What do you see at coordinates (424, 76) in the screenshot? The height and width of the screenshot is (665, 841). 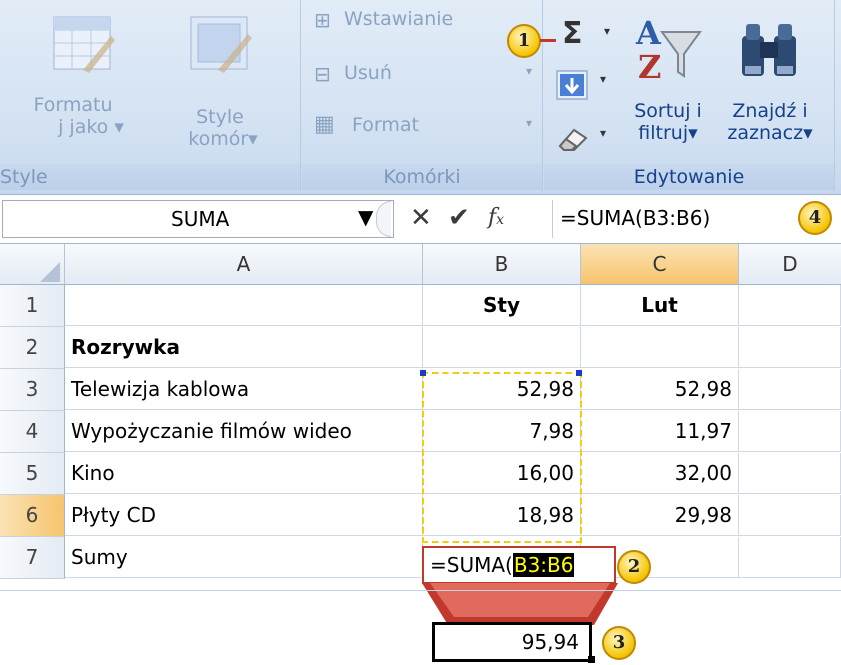 I see `delete-button: ⊟ Usuń ▾` at bounding box center [424, 76].